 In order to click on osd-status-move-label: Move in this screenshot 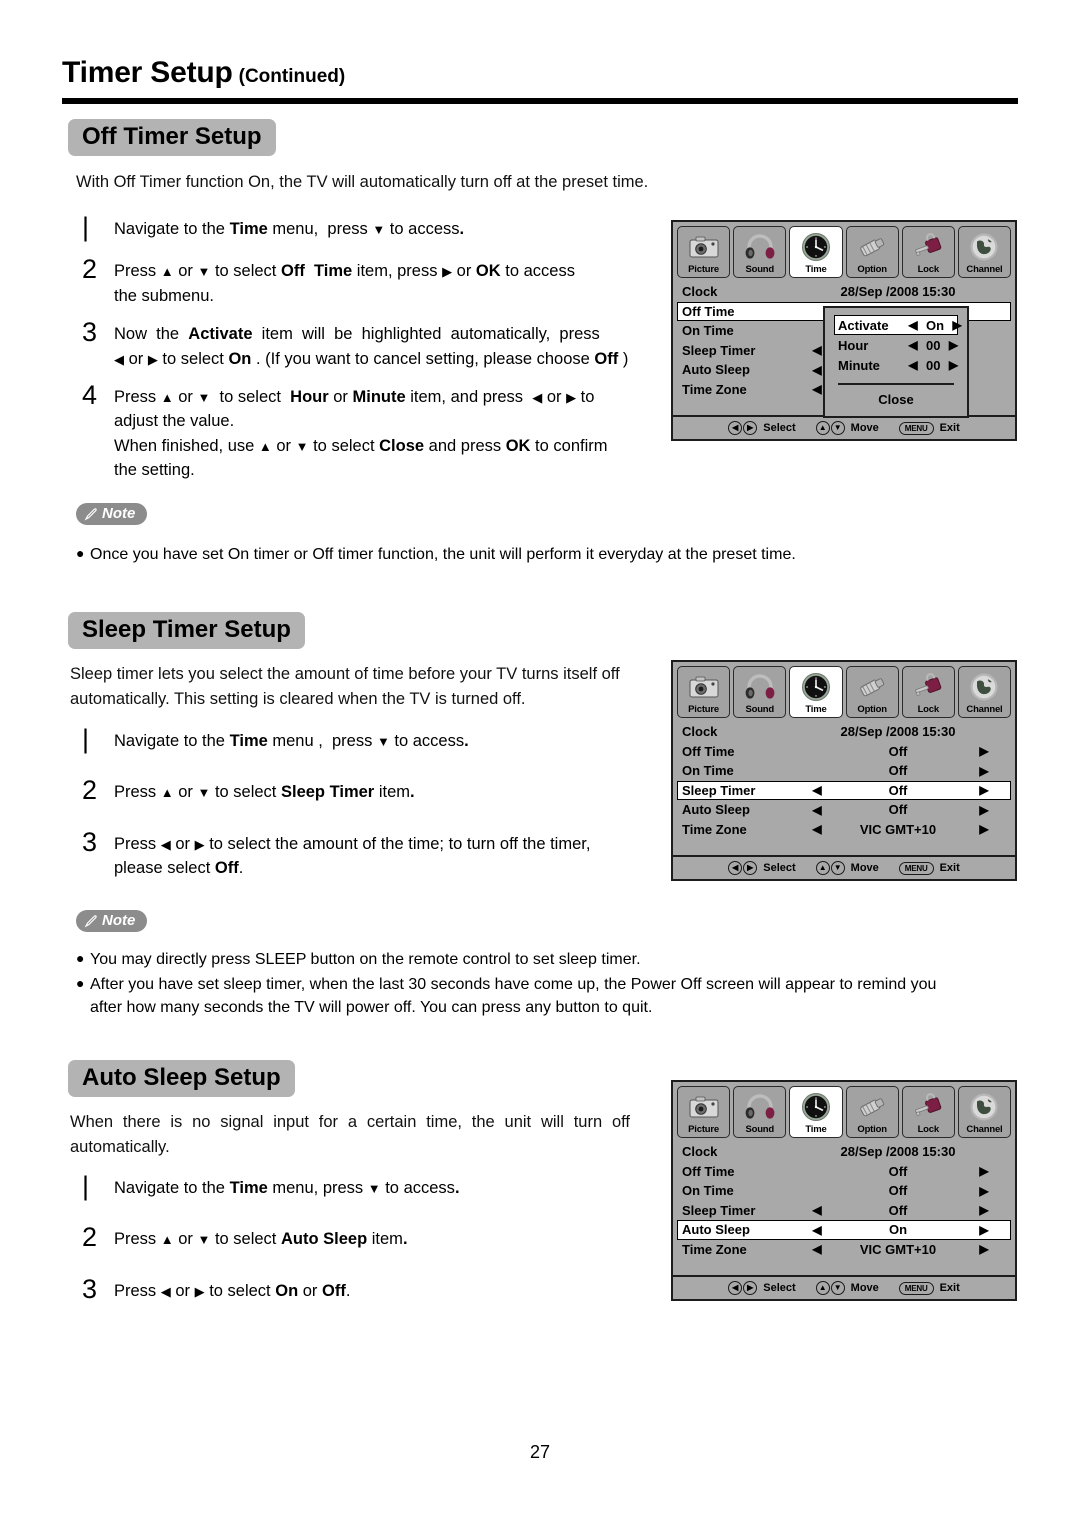, I will do `click(864, 868)`.